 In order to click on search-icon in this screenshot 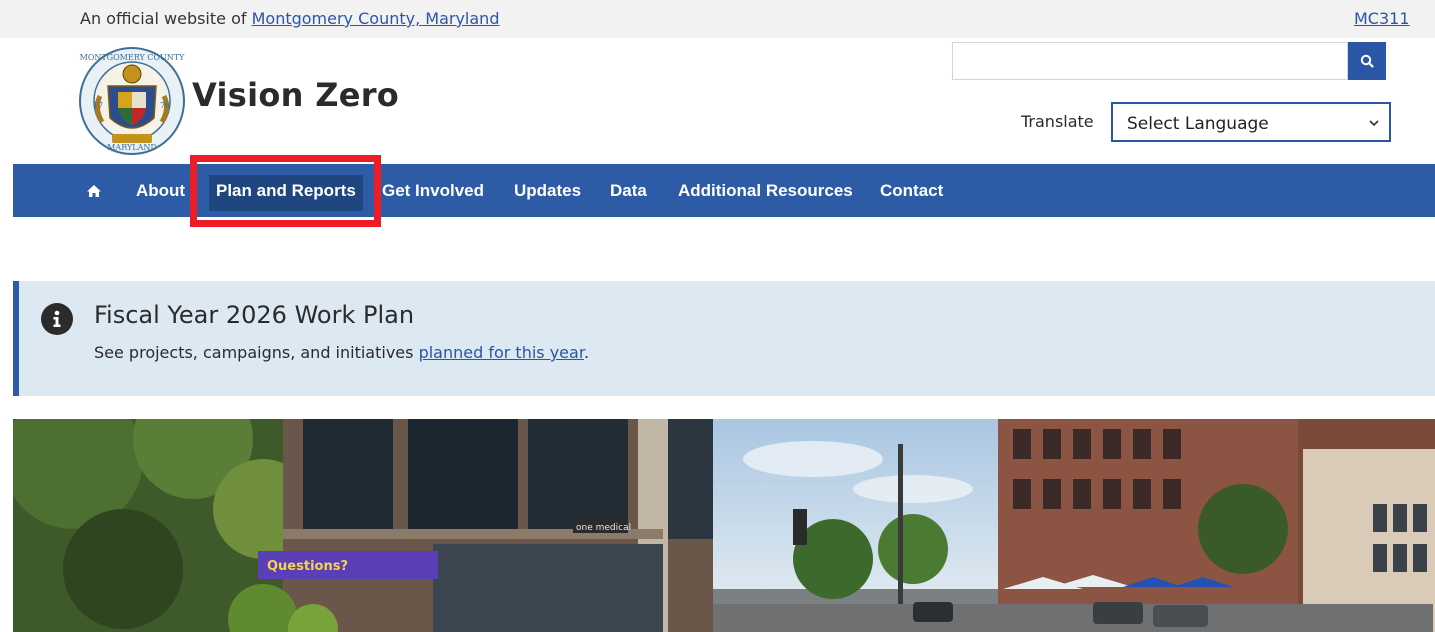, I will do `click(1367, 61)`.